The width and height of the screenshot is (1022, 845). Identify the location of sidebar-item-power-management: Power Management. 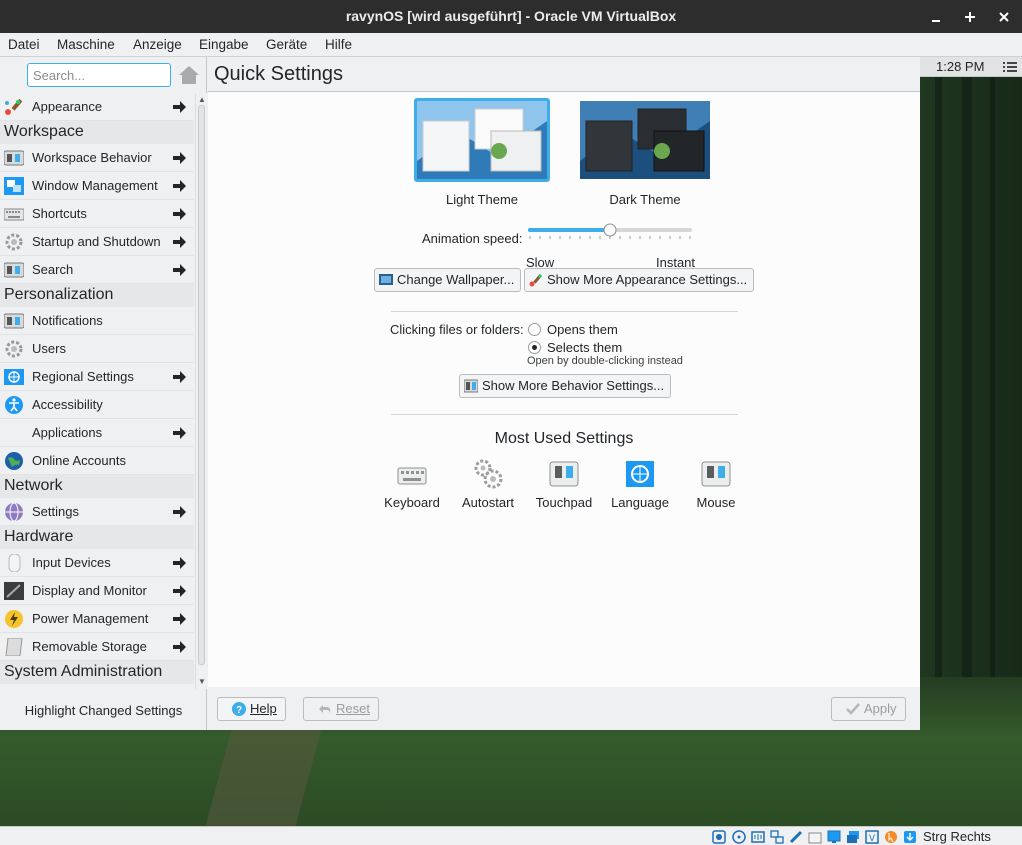
(97, 619).